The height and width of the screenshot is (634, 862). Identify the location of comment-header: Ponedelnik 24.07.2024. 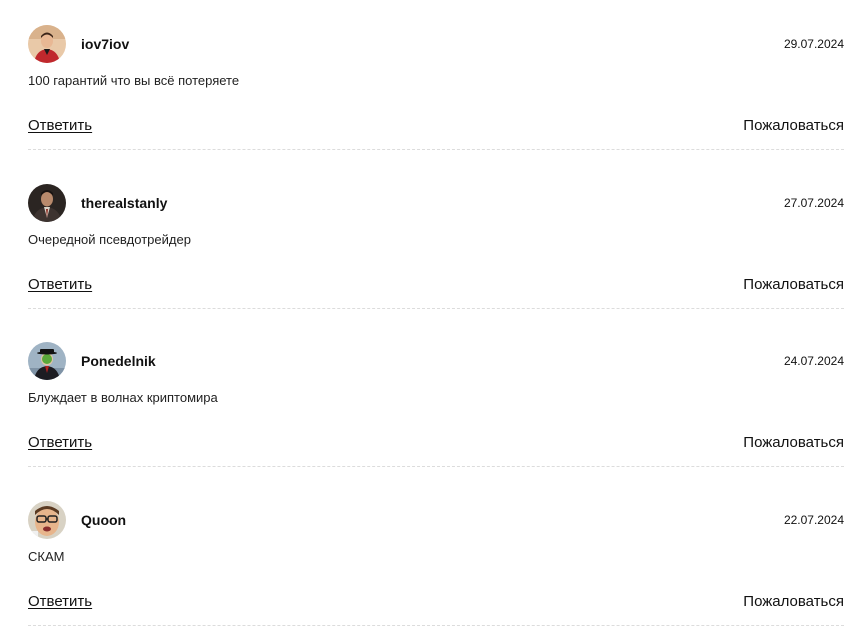
(436, 361).